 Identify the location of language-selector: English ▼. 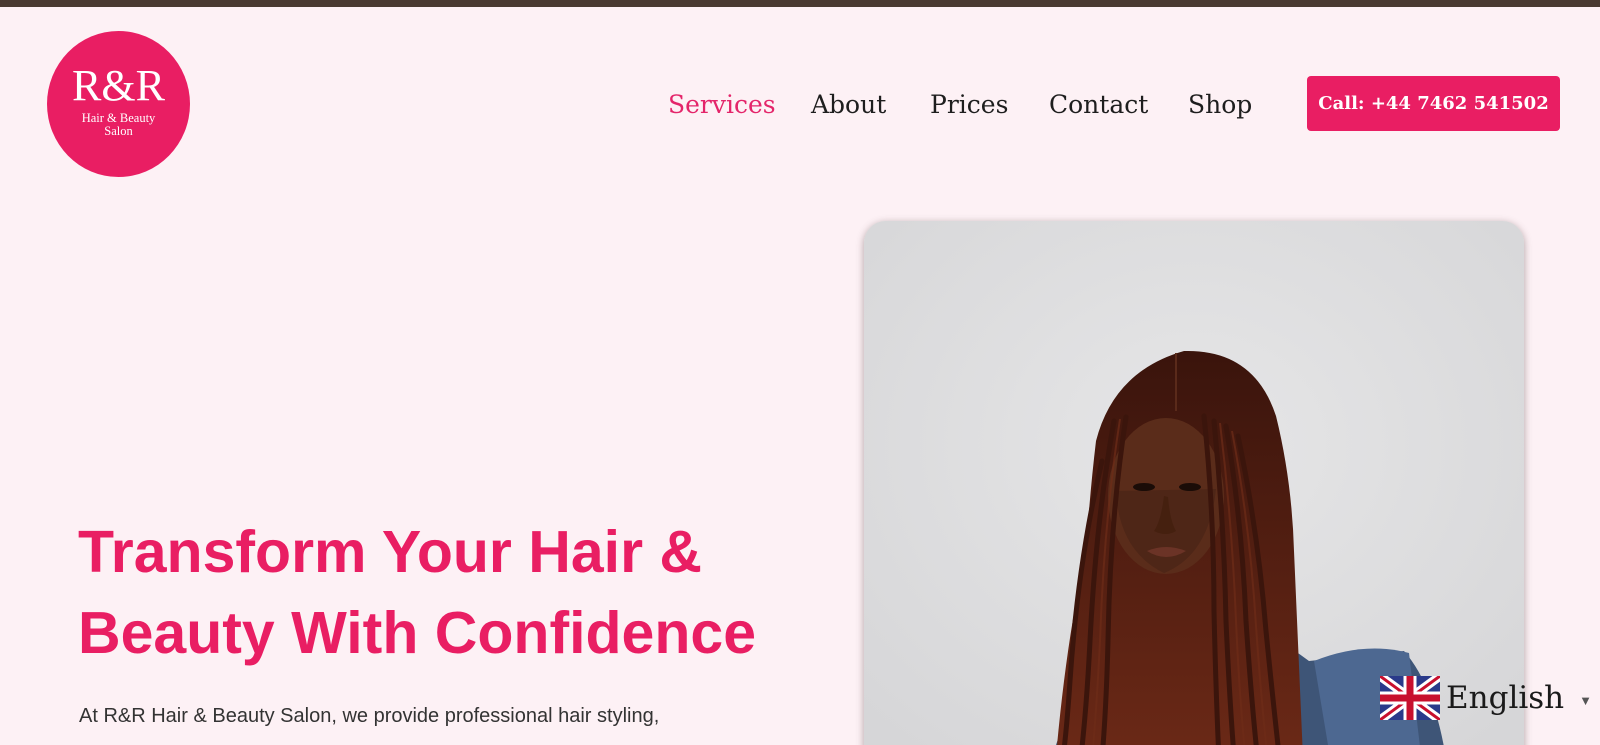
(1486, 698).